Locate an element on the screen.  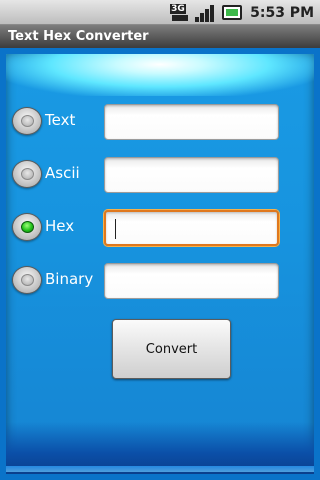
3g-data-icon: 3G is located at coordinates (180, 12).